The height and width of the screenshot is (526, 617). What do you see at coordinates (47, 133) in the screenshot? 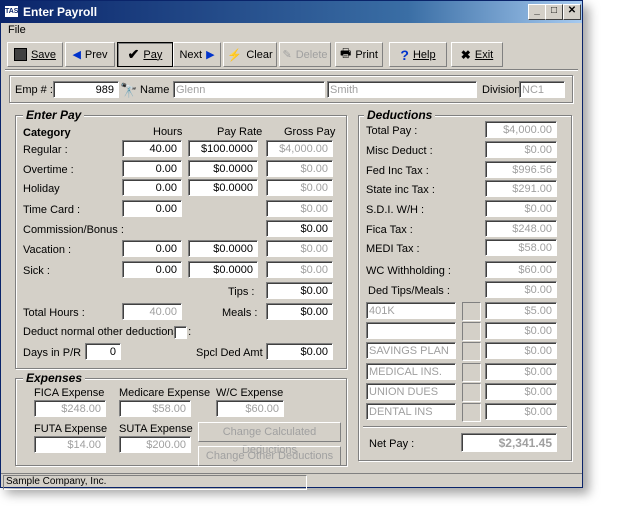
I see `category-header: Category` at bounding box center [47, 133].